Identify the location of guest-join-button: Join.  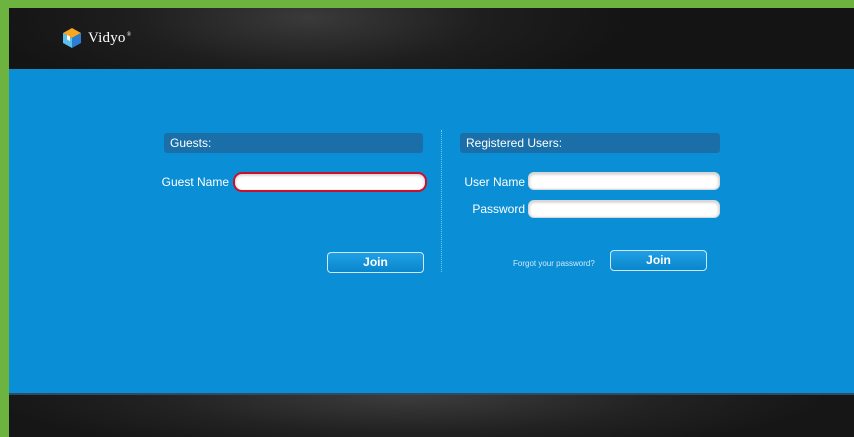
(375, 262).